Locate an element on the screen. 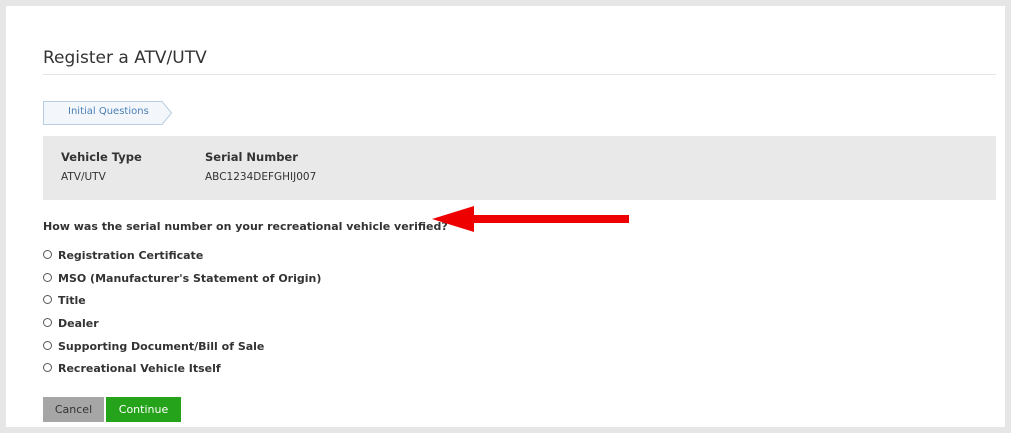  option-registration-certificate: Registration Certificate is located at coordinates (182, 260).